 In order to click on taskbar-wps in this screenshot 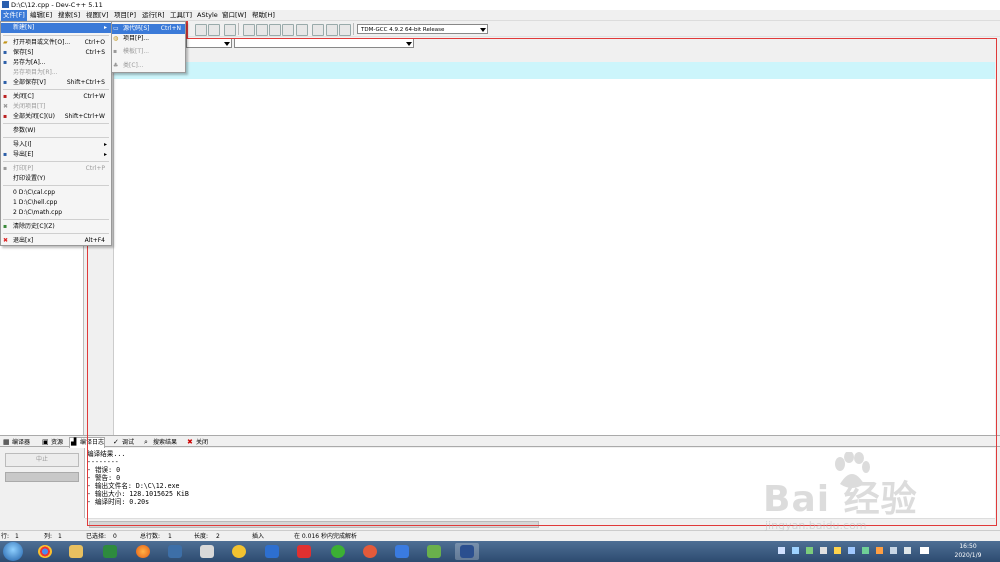, I will do `click(272, 551)`.